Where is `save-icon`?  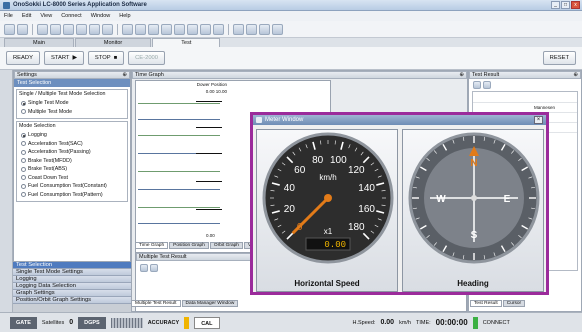 save-icon is located at coordinates (42, 29).